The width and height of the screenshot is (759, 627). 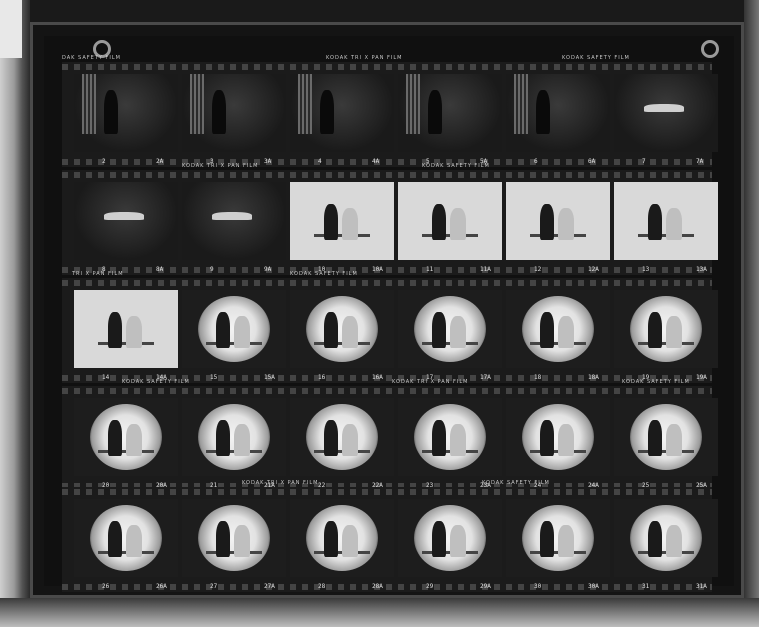 What do you see at coordinates (700, 161) in the screenshot?
I see `frame-number-a: 7A` at bounding box center [700, 161].